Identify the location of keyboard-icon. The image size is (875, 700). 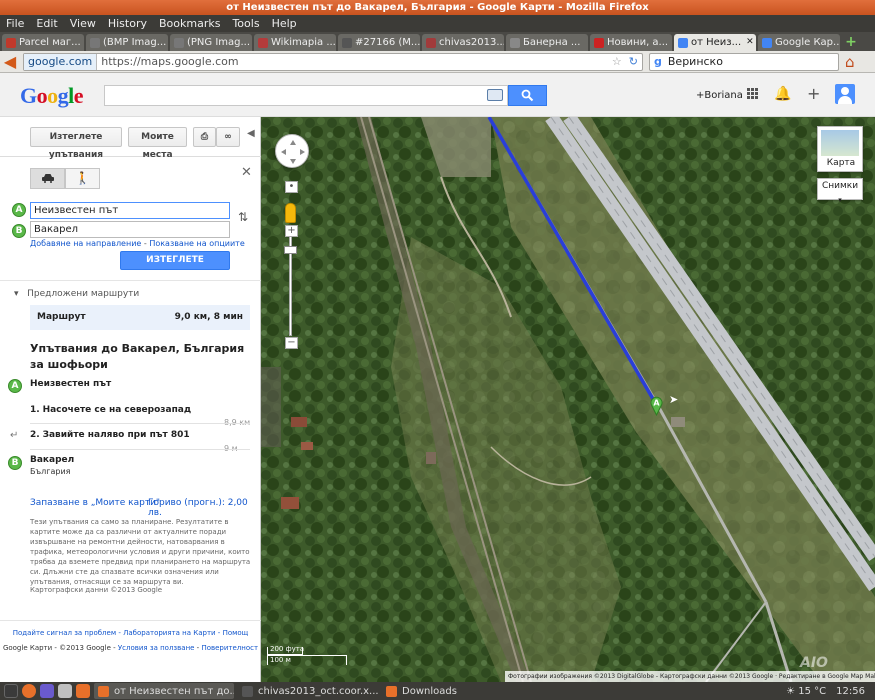
(495, 95).